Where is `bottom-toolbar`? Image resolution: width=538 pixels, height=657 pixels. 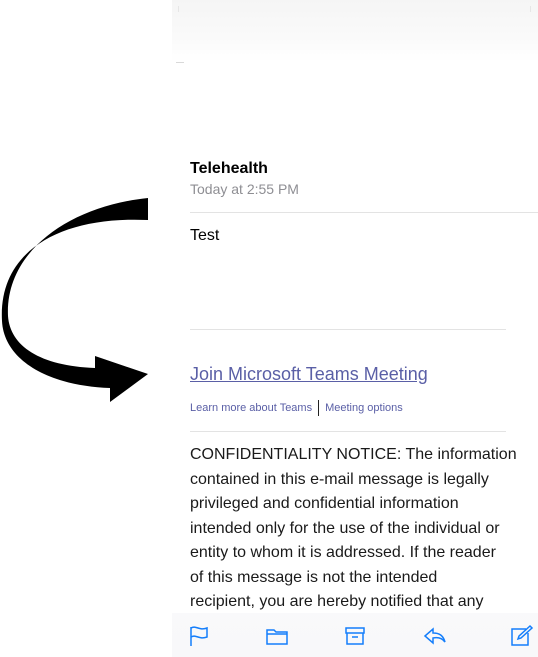 bottom-toolbar is located at coordinates (355, 635).